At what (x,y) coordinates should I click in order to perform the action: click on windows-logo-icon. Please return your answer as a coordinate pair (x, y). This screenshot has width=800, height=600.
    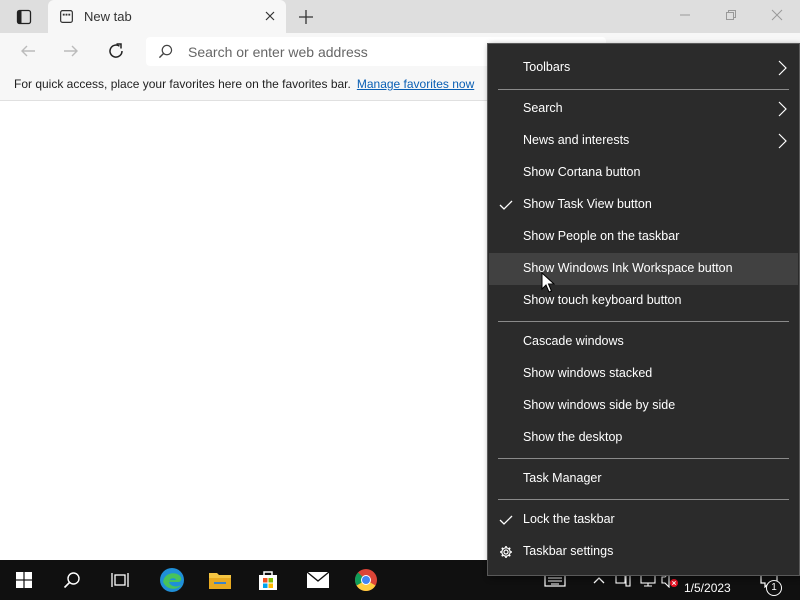
    Looking at the image, I should click on (24, 580).